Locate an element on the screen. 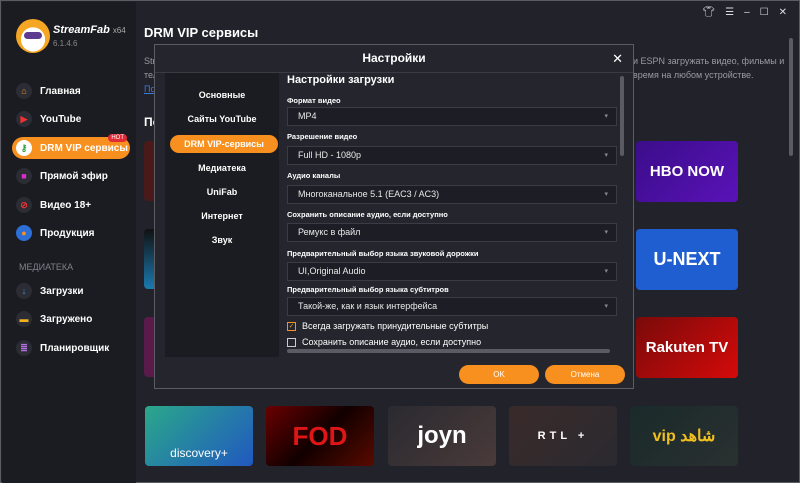  tile-label: HBO NOW is located at coordinates (687, 171).